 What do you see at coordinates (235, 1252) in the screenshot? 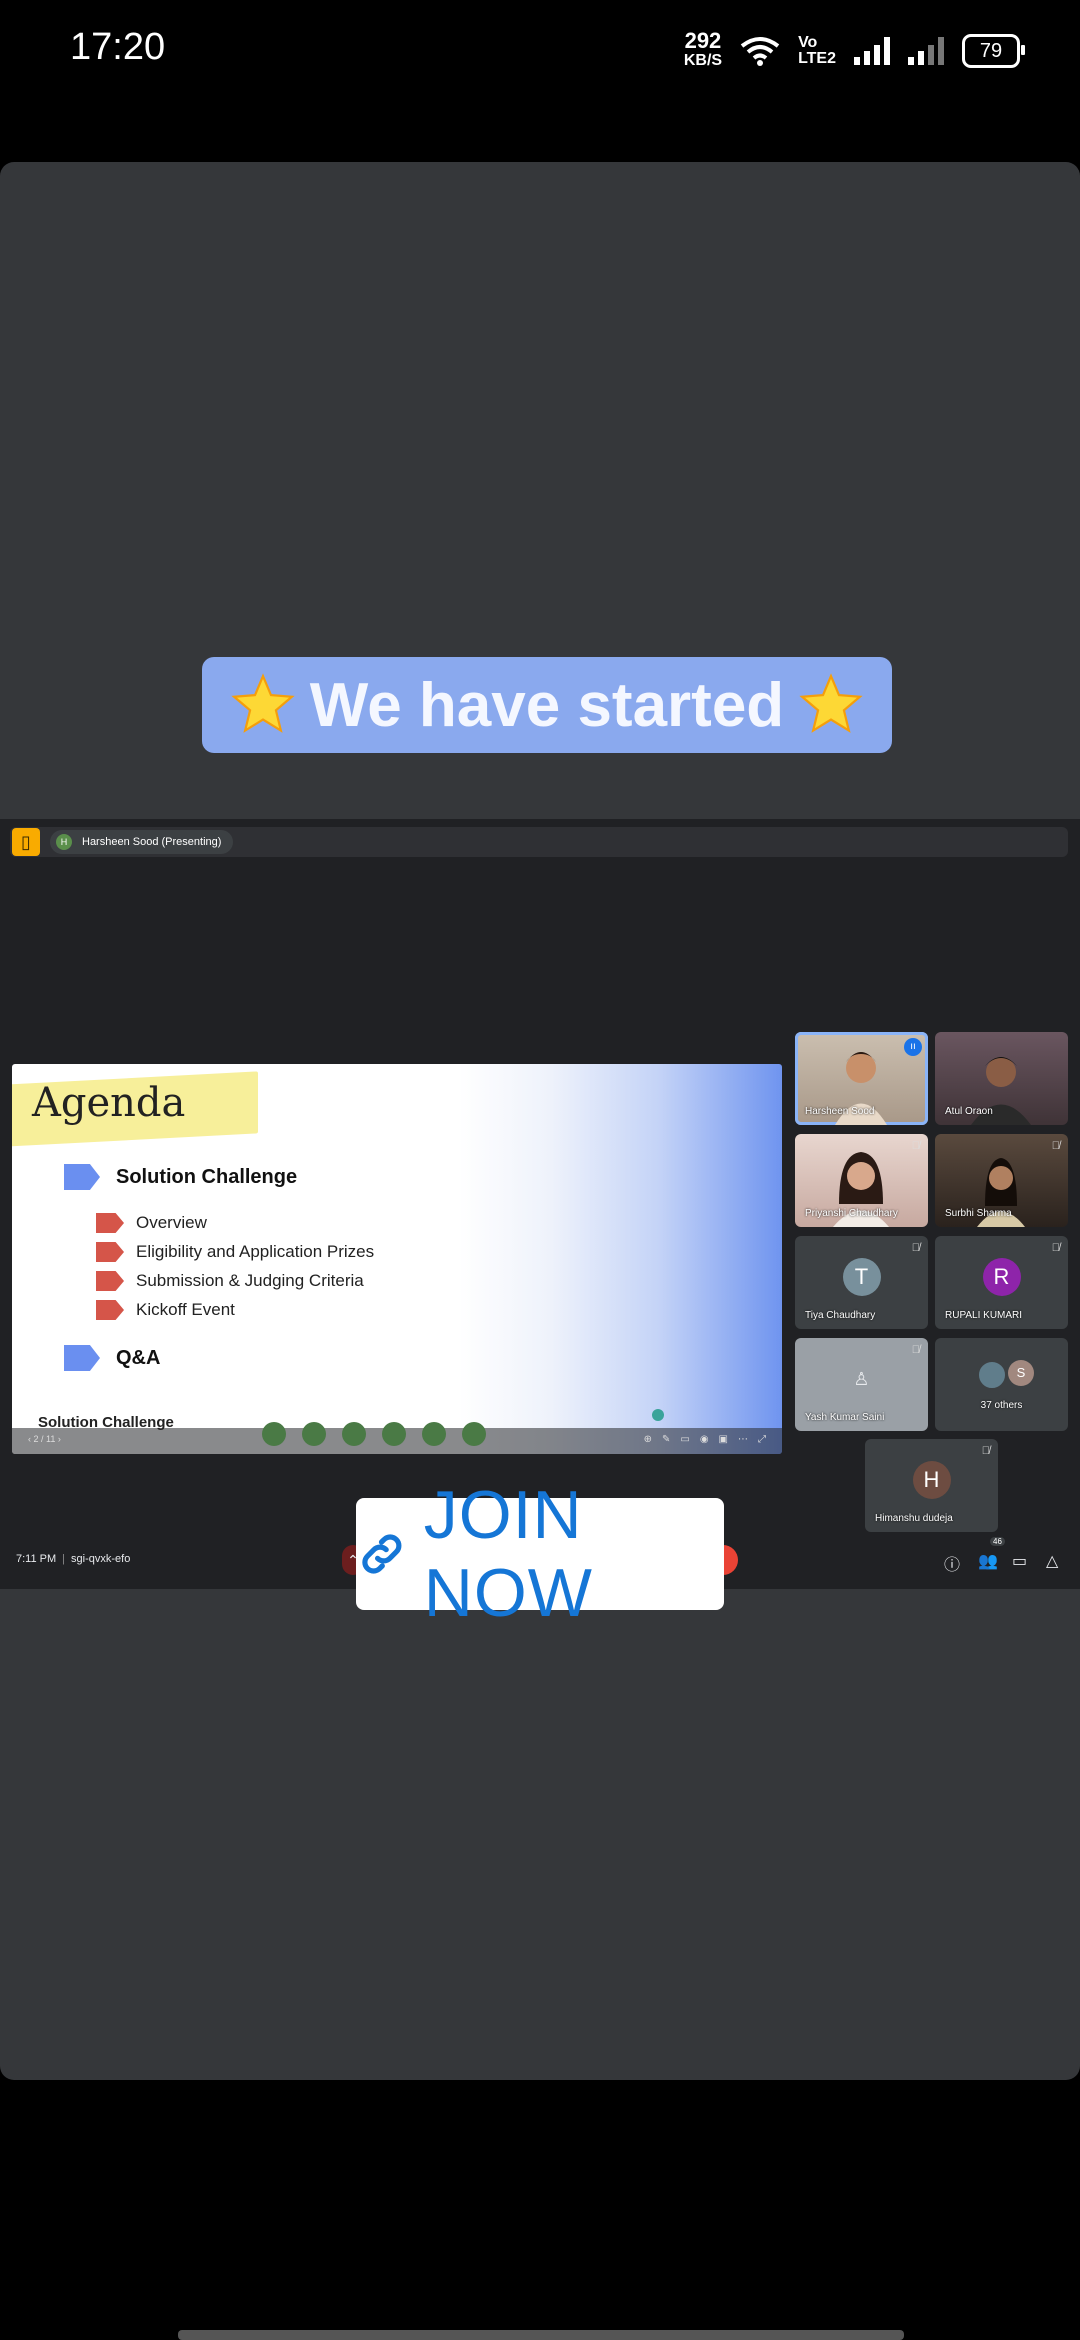
I see `agenda-item: Eligibility and Application Prizes` at bounding box center [235, 1252].